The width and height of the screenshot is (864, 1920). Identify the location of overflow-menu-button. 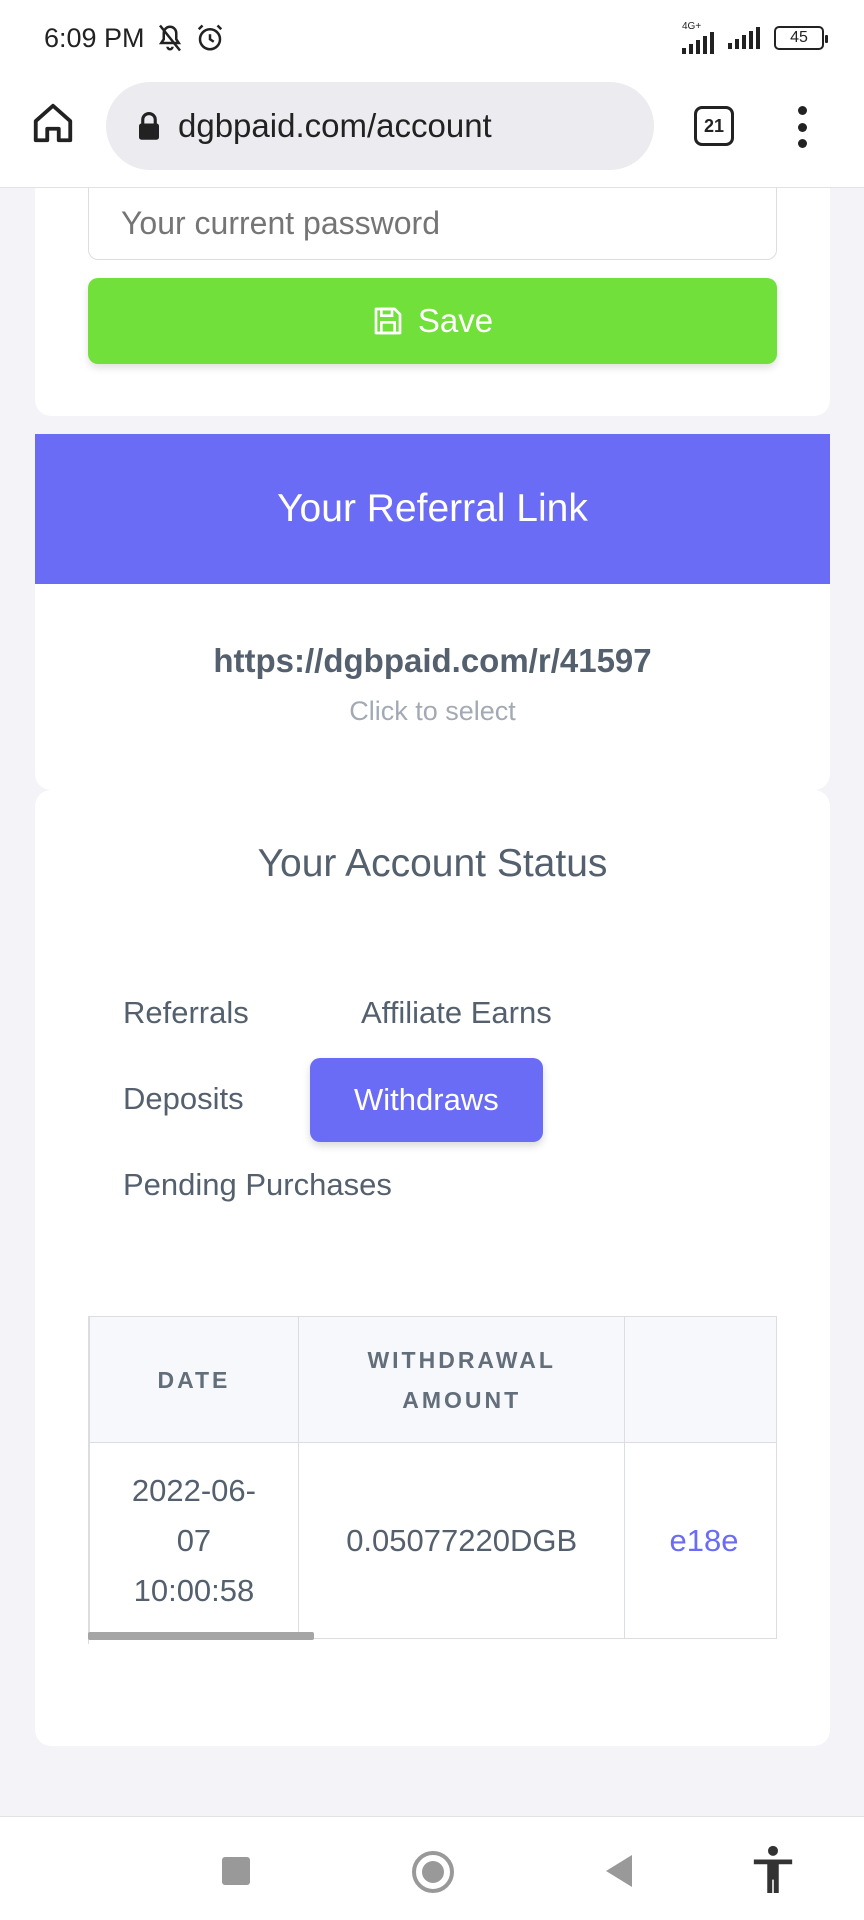
(802, 127).